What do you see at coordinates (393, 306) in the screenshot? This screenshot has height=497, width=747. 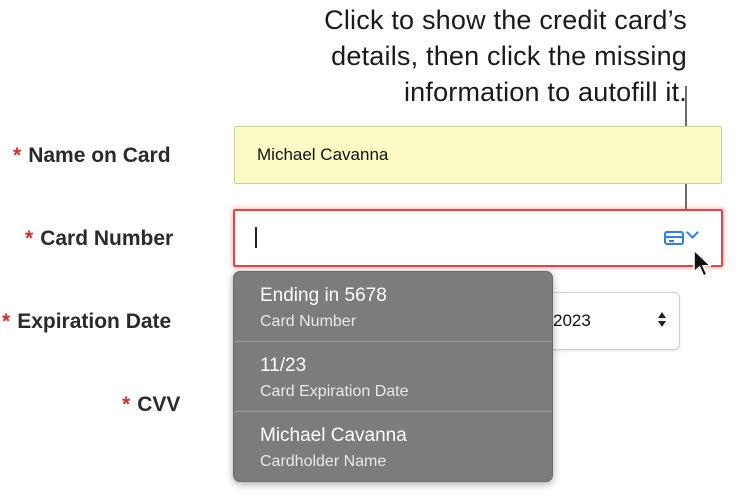 I see `autofill-item-card-number: Ending in 5678 Card Number` at bounding box center [393, 306].